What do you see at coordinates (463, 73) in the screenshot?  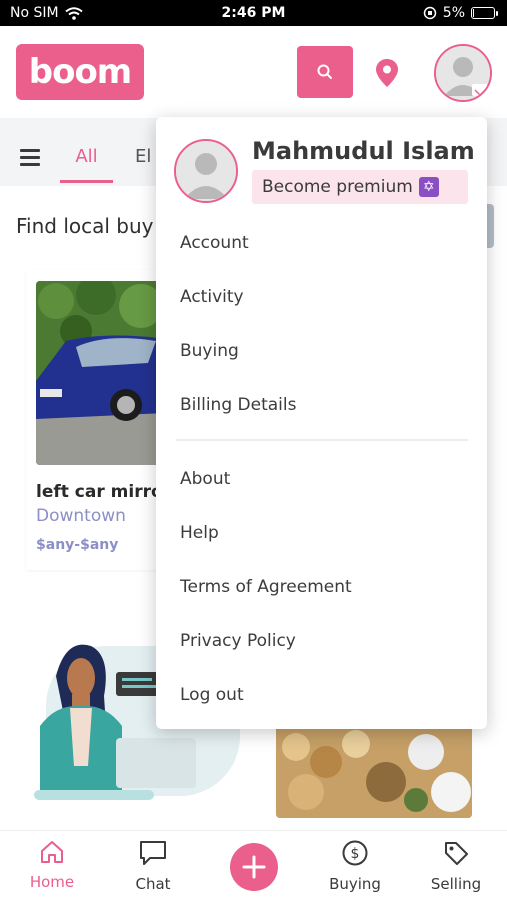 I see `profile-avatar-button` at bounding box center [463, 73].